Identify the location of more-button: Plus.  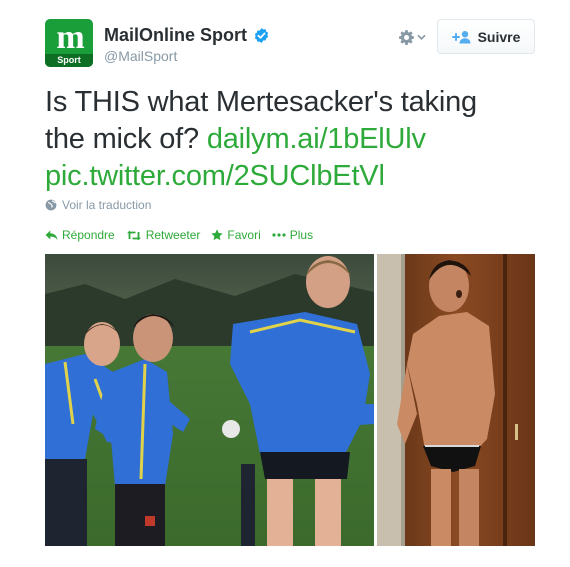
(292, 235).